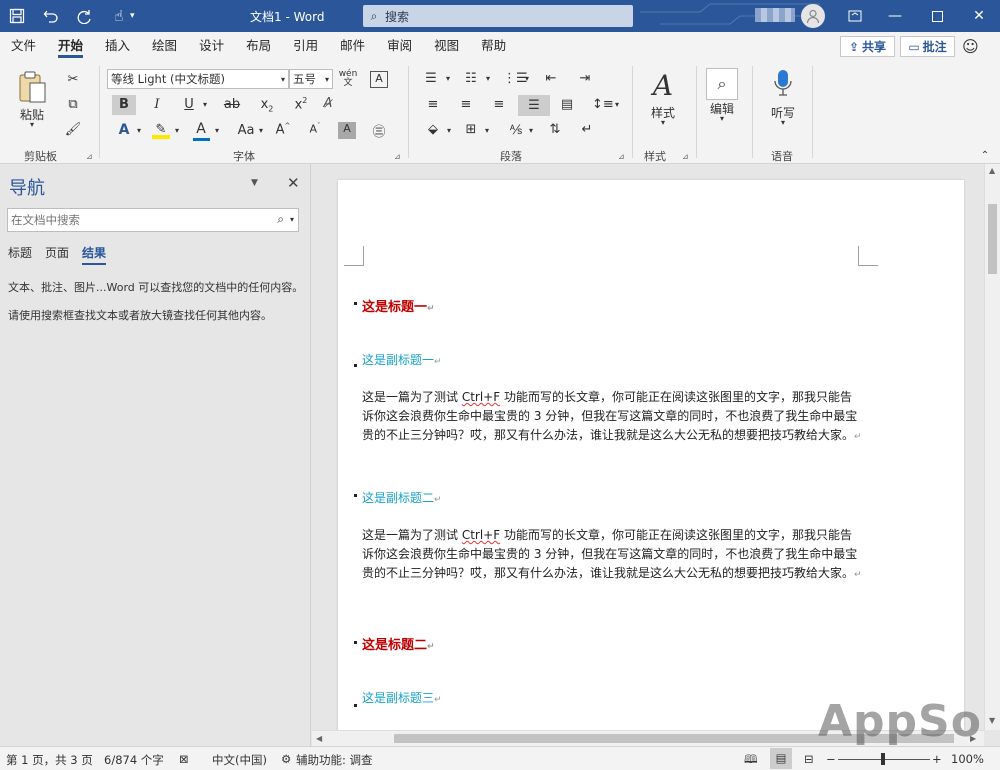 The image size is (1000, 770). Describe the element at coordinates (663, 85) in the screenshot. I see `styles-gallery-icon: A` at that location.